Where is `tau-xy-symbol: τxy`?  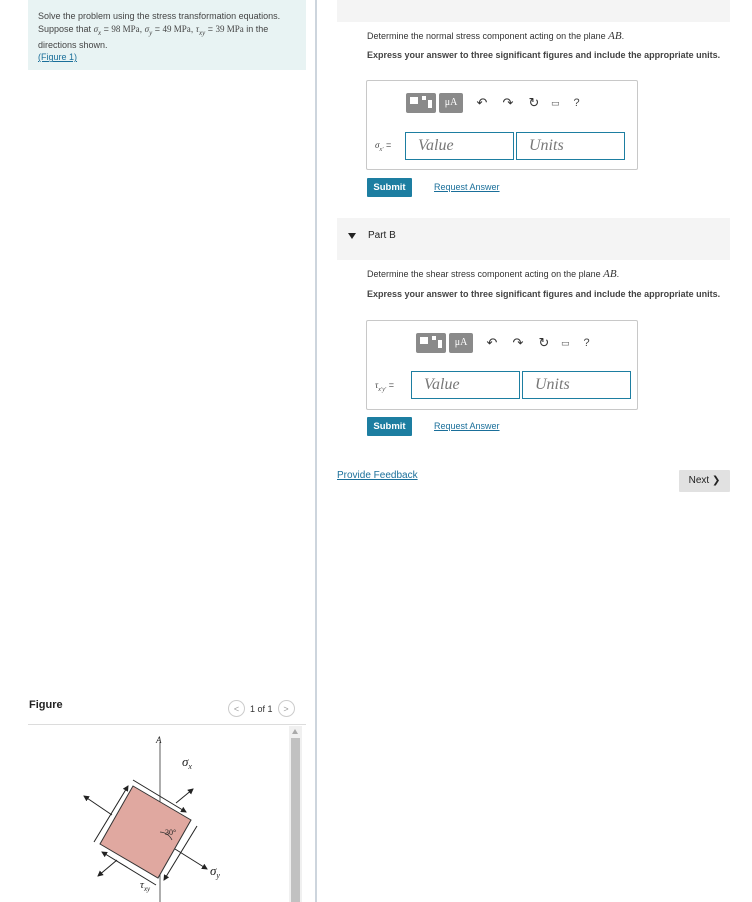 tau-xy-symbol: τxy is located at coordinates (200, 30).